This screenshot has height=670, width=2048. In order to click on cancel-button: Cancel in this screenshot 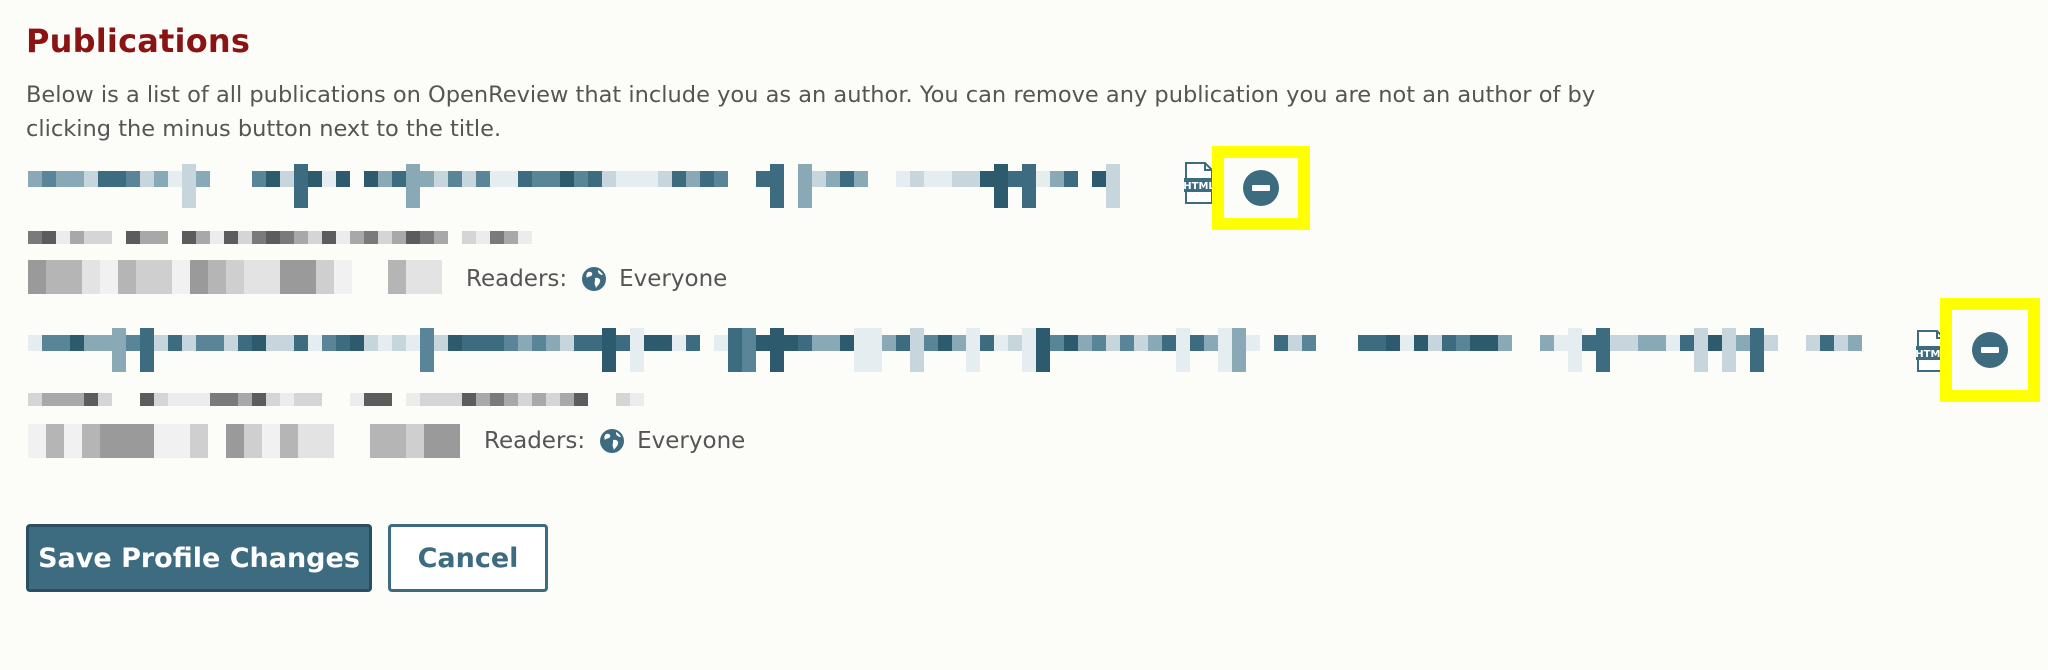, I will do `click(468, 558)`.